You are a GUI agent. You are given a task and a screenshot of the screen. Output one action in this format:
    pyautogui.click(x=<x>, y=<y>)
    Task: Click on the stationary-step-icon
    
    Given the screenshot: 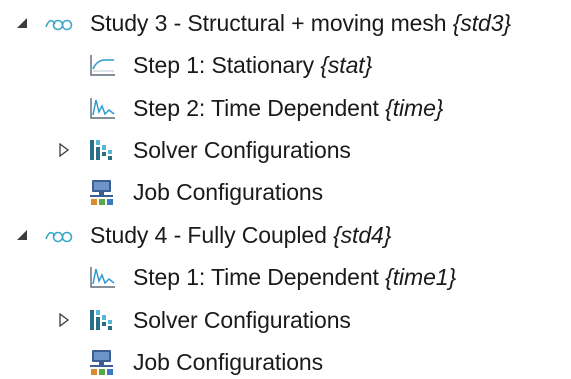 What is the action you would take?
    pyautogui.click(x=102, y=65)
    